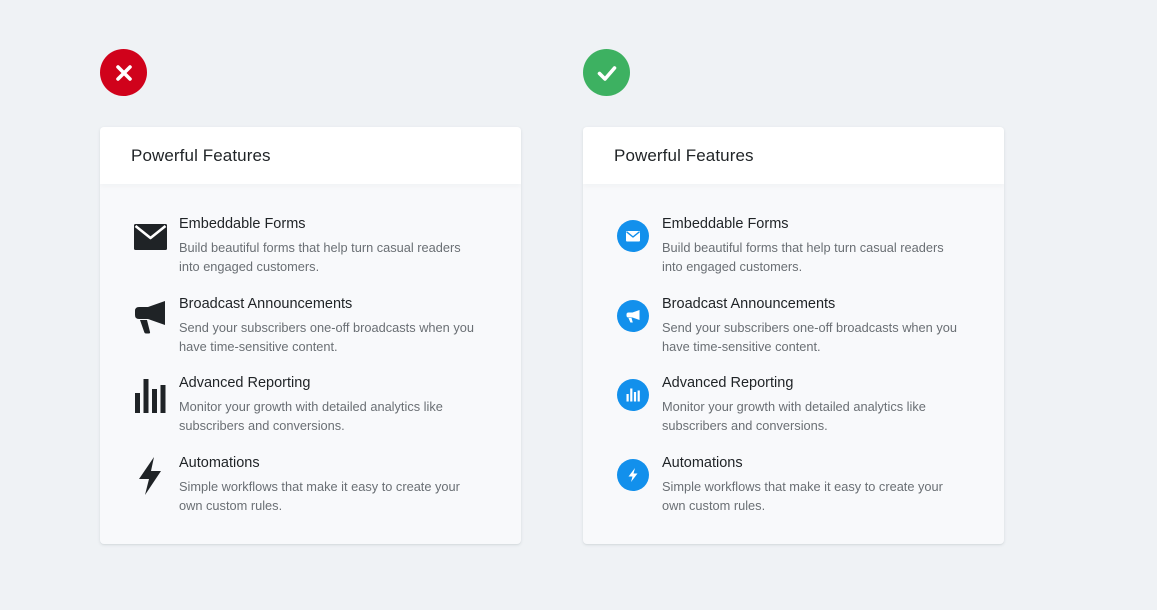 The height and width of the screenshot is (610, 1157). I want to click on check-icon, so click(606, 73).